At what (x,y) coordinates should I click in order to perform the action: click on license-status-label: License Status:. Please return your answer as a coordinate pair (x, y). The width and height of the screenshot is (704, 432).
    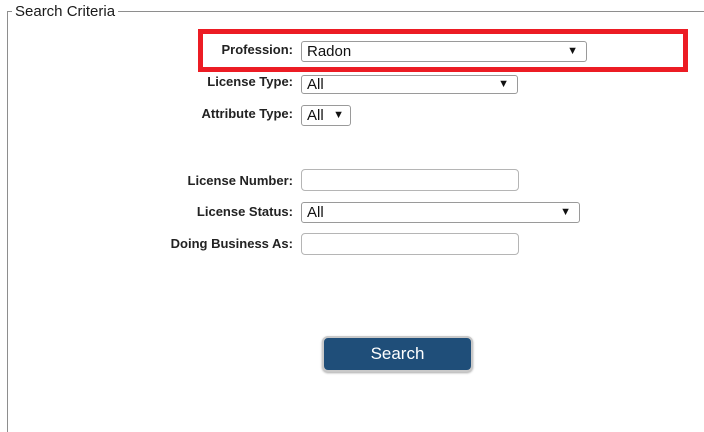
    Looking at the image, I should click on (244, 211).